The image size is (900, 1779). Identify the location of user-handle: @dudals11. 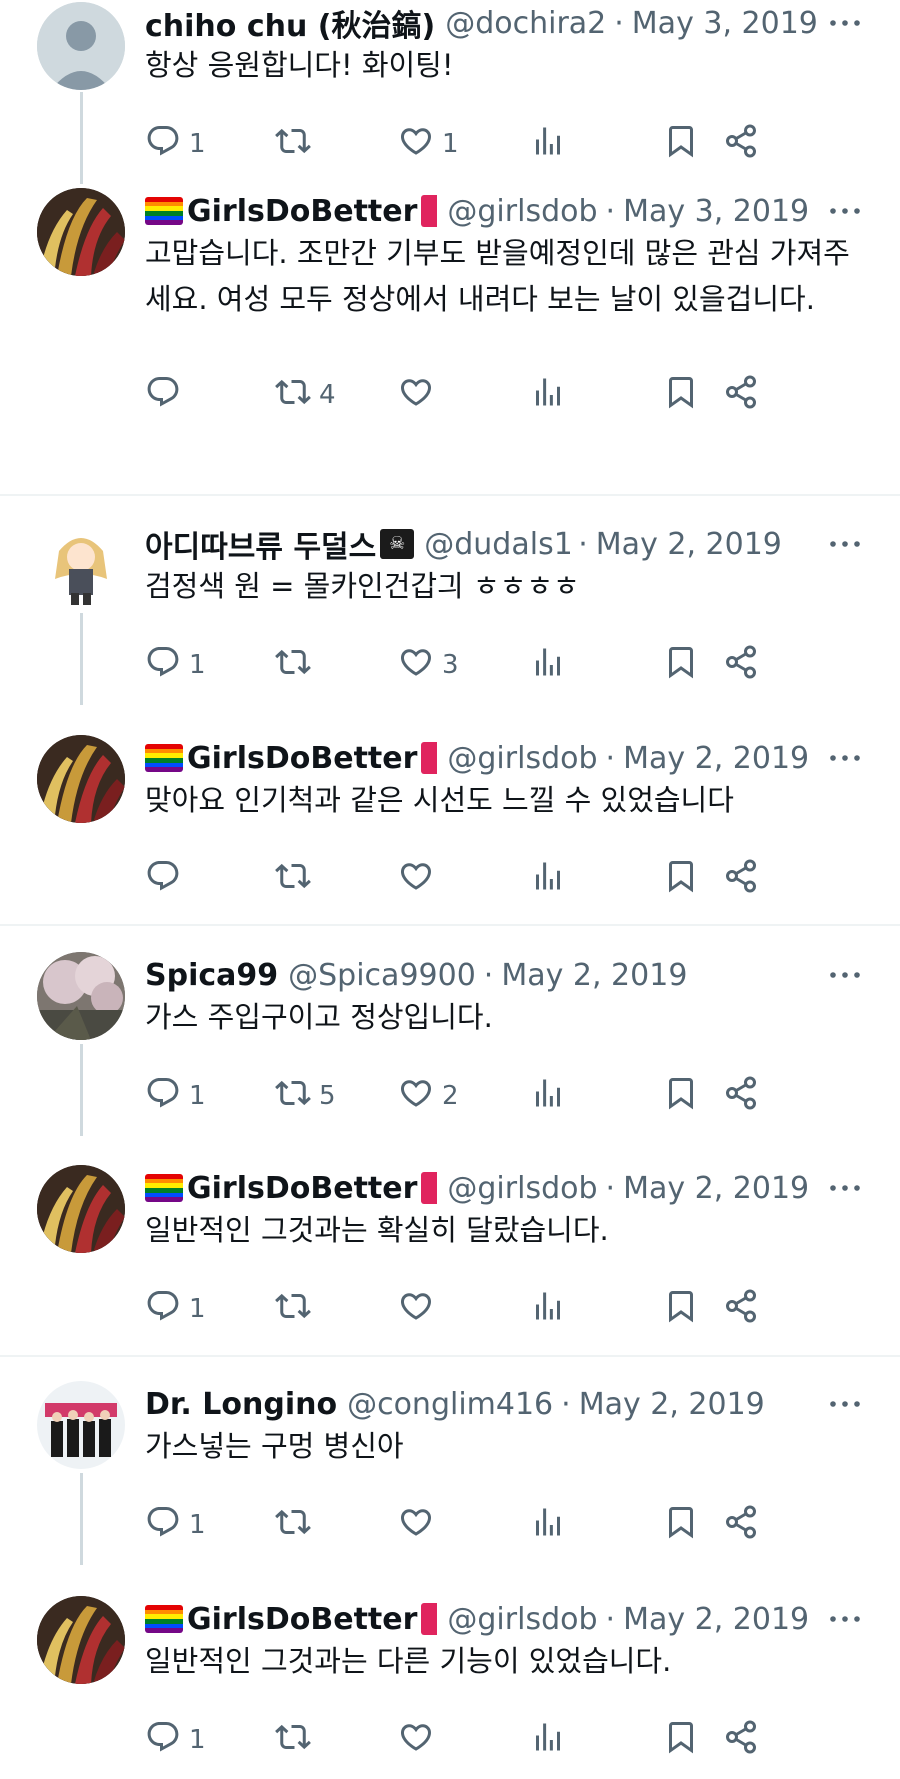
(497, 544).